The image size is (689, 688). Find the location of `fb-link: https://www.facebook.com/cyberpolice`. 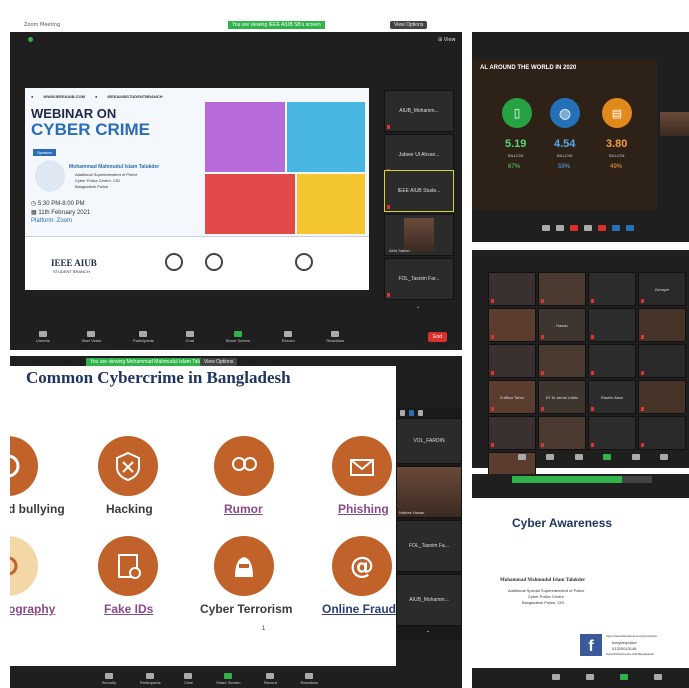

fb-link: https://www.facebook.com/cyberpolice is located at coordinates (631, 636).